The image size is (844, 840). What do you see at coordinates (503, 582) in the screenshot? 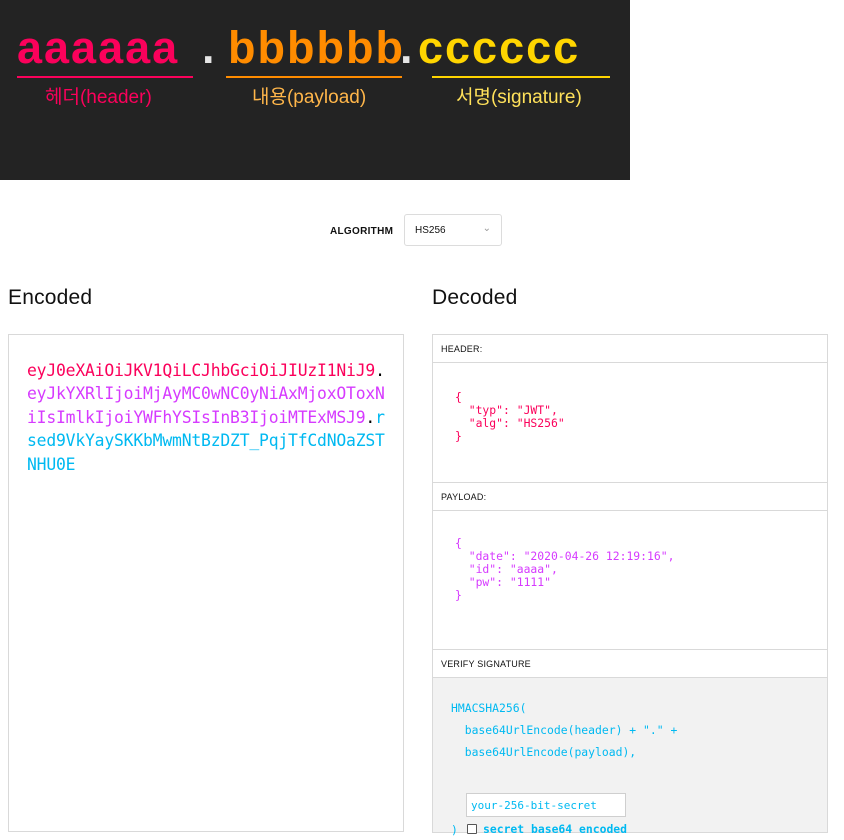
I see `json-line: "pw": "1111"` at bounding box center [503, 582].